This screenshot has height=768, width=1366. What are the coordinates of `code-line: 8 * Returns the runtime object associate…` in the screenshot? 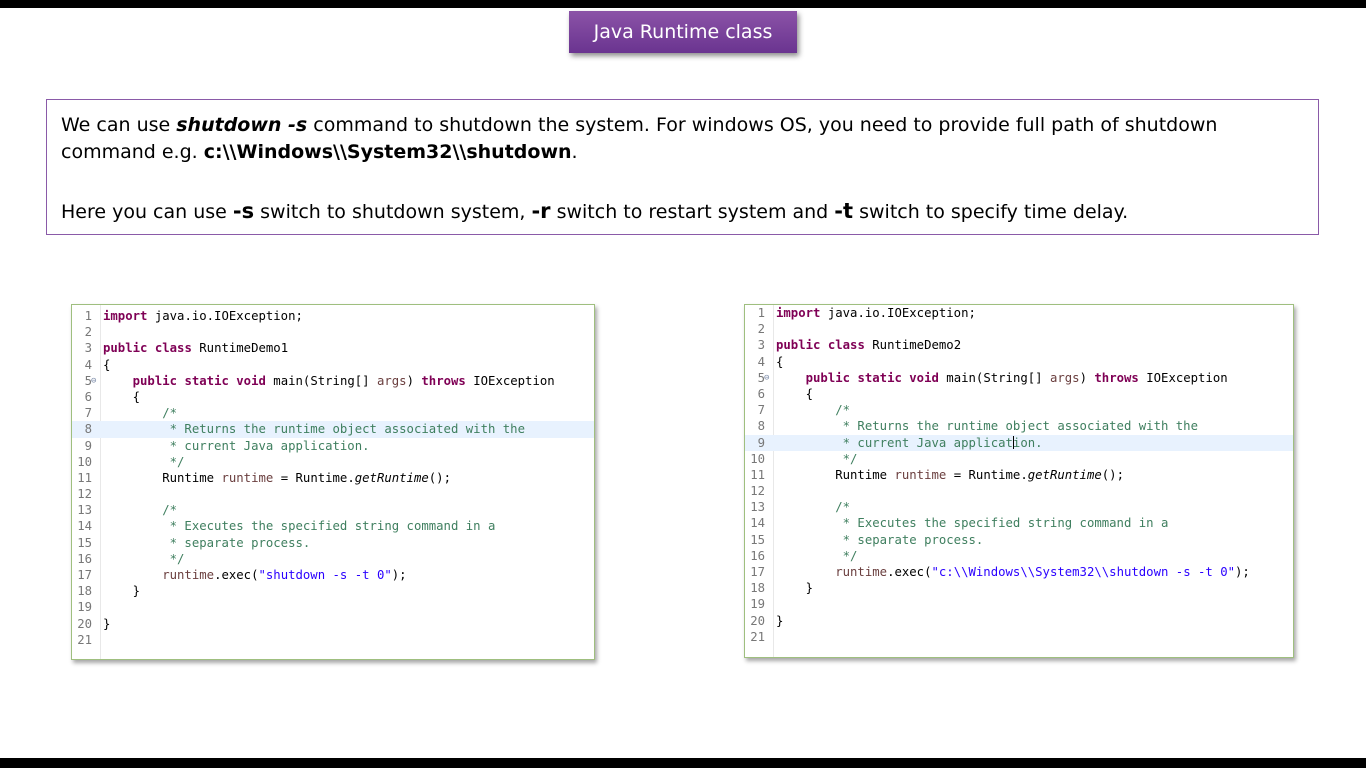 It's located at (1019, 426).